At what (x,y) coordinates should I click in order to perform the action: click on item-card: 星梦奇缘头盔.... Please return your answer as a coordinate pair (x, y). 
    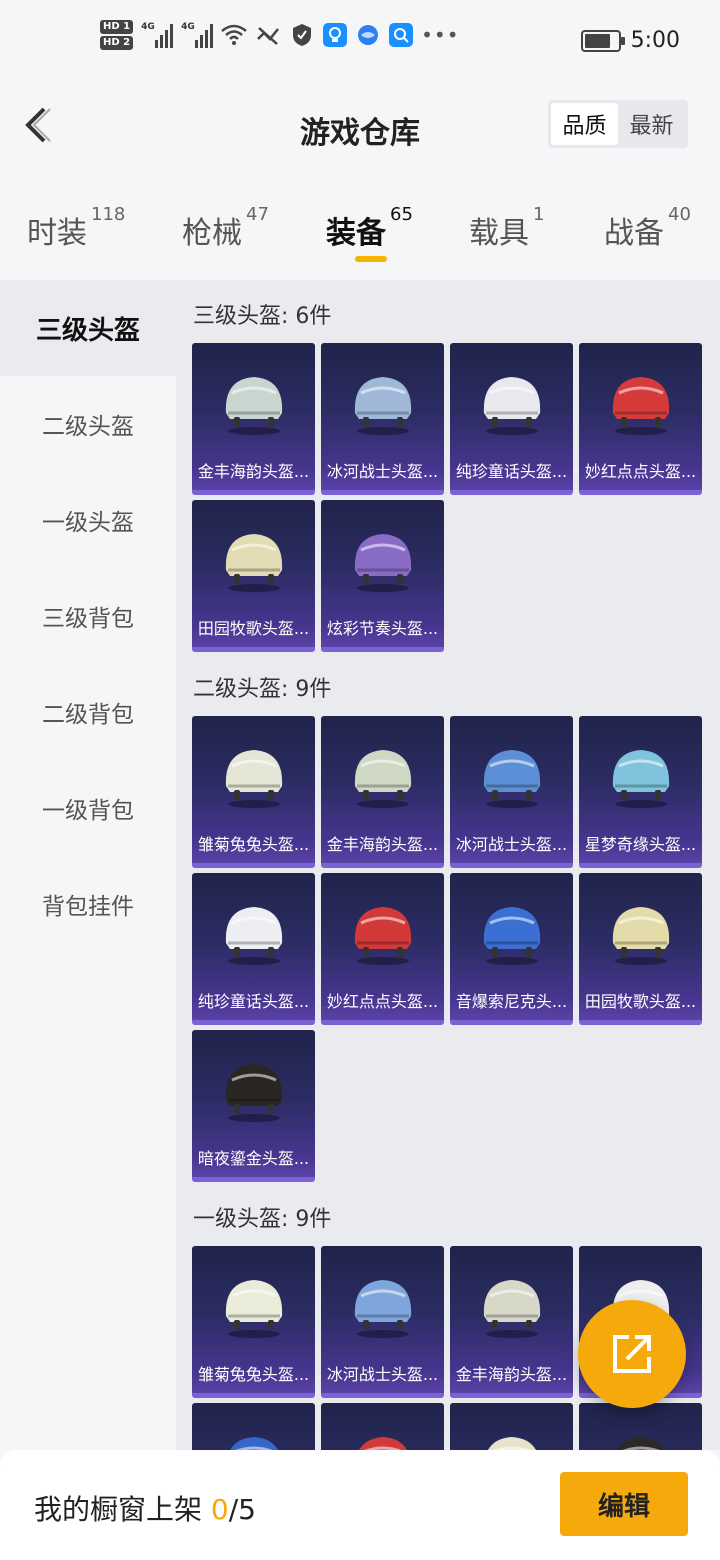
    Looking at the image, I should click on (640, 792).